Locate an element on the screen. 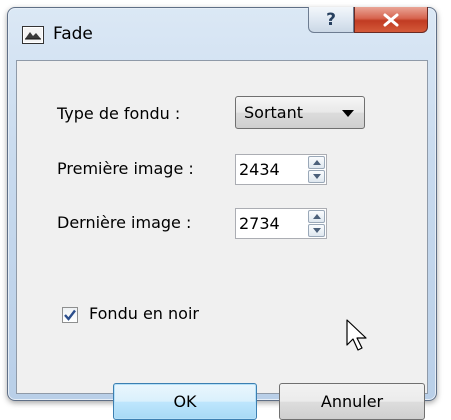 This screenshot has width=451, height=420. help-icon: ? is located at coordinates (331, 19).